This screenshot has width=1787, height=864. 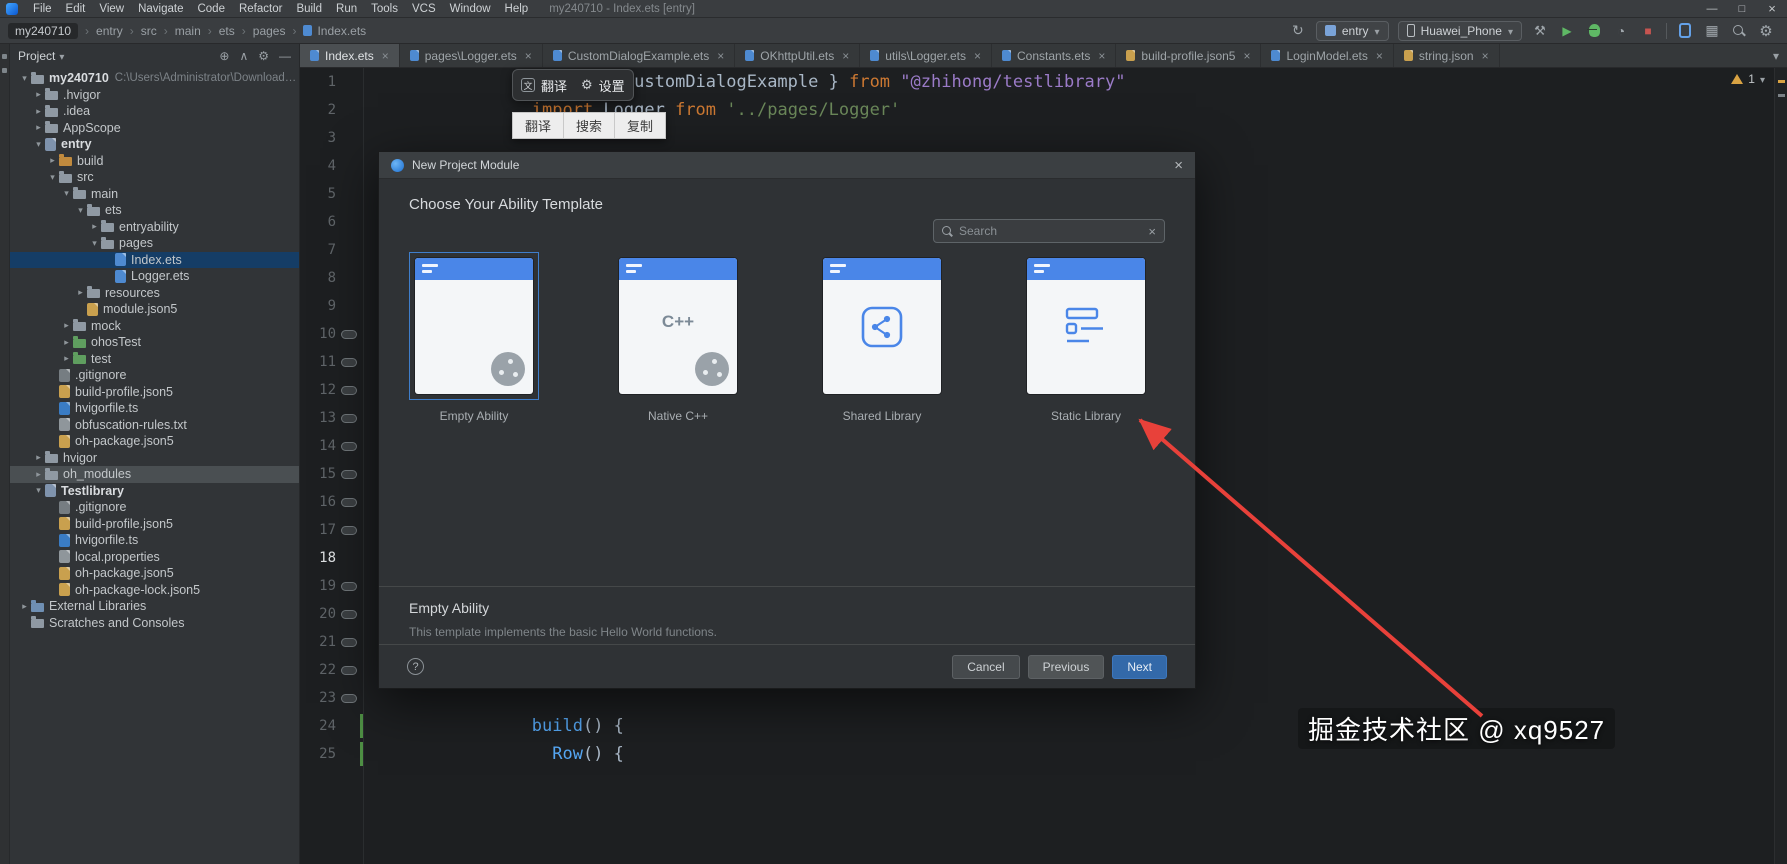 What do you see at coordinates (154, 111) in the screenshot?
I see `tree-row: .idea` at bounding box center [154, 111].